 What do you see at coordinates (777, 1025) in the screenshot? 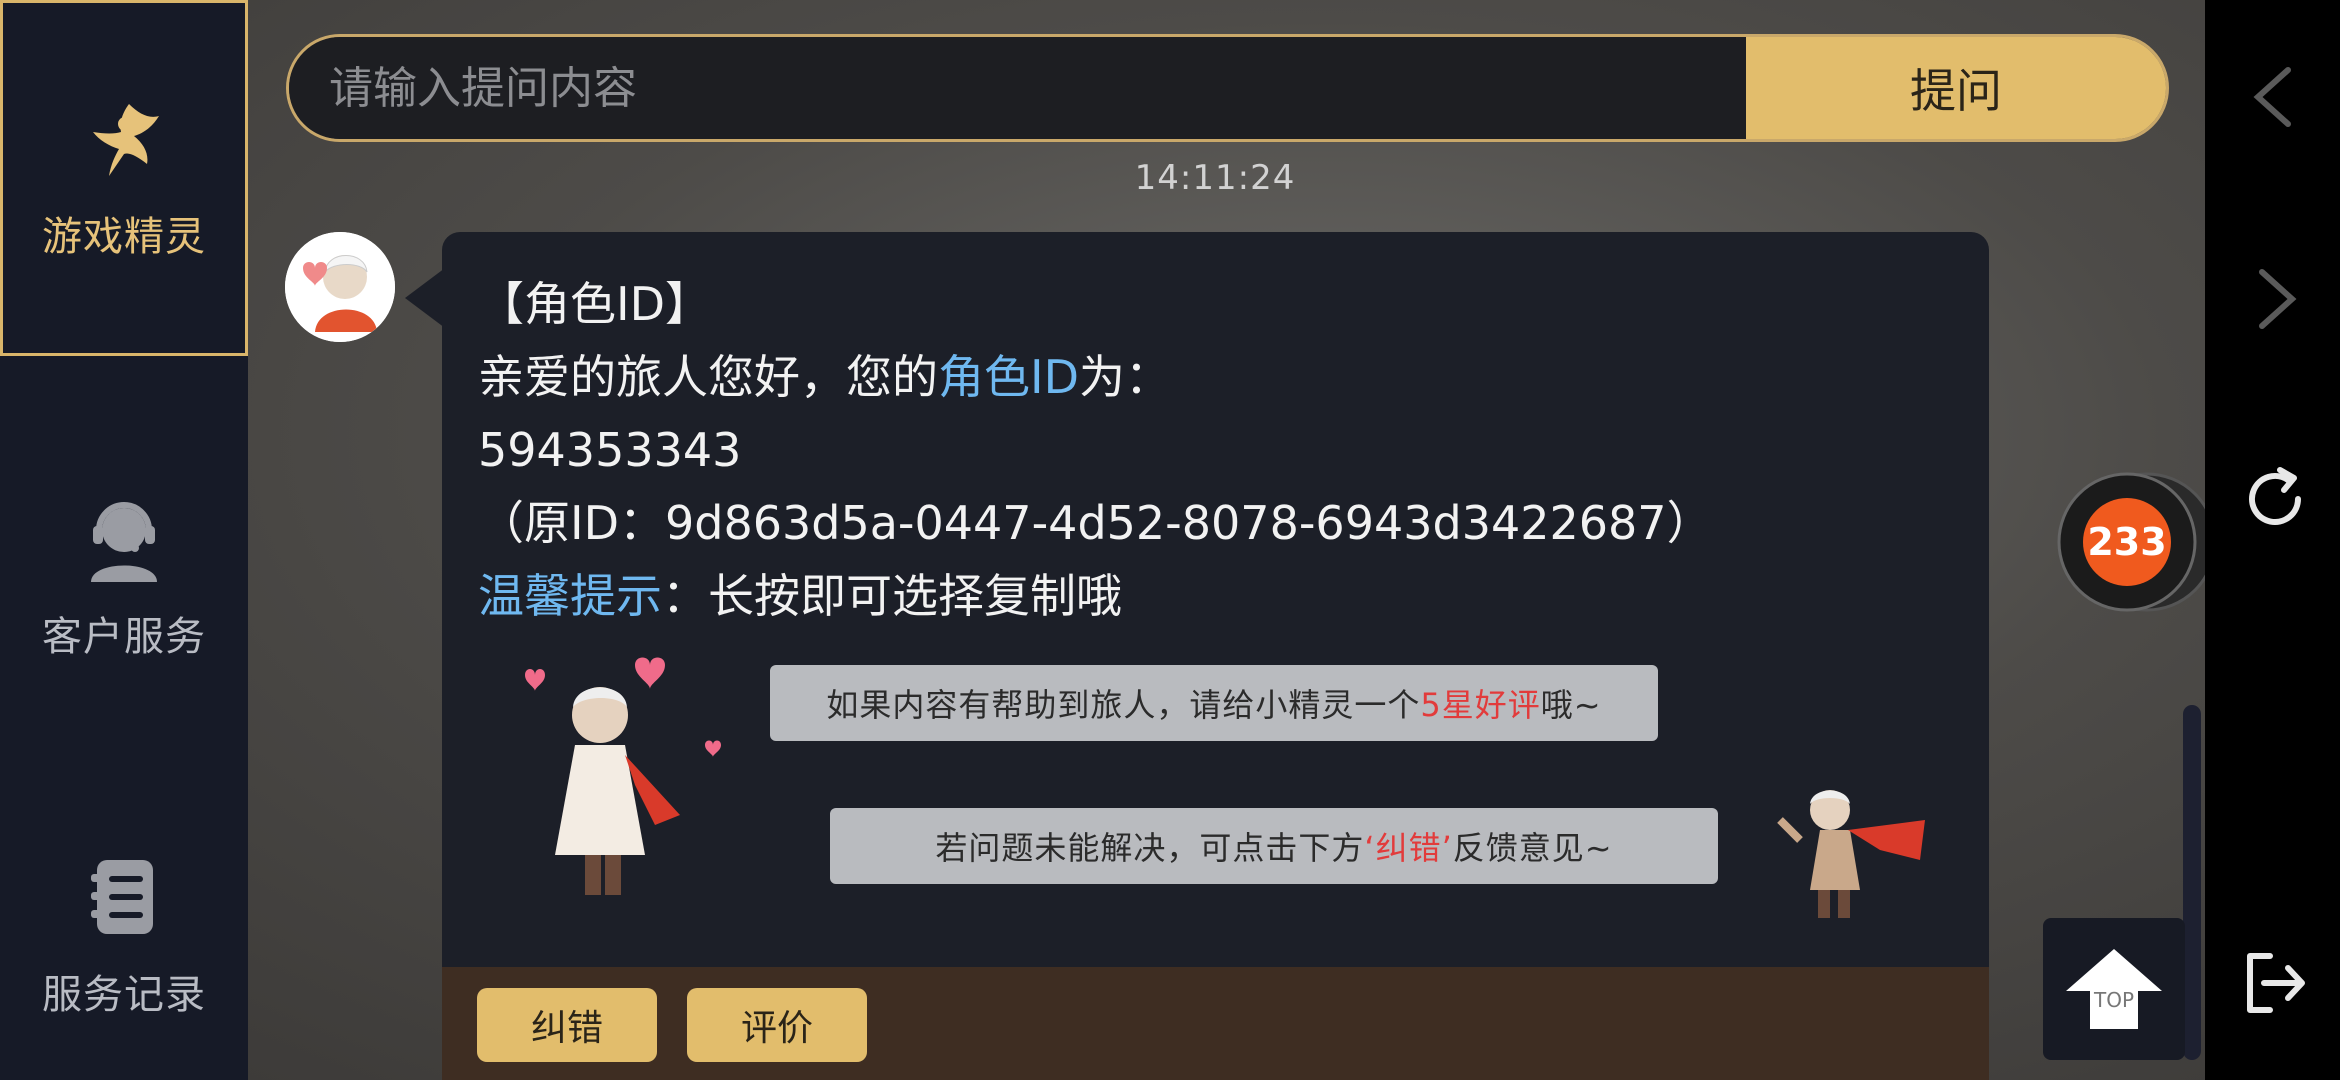
I see `rate-button: 评价` at bounding box center [777, 1025].